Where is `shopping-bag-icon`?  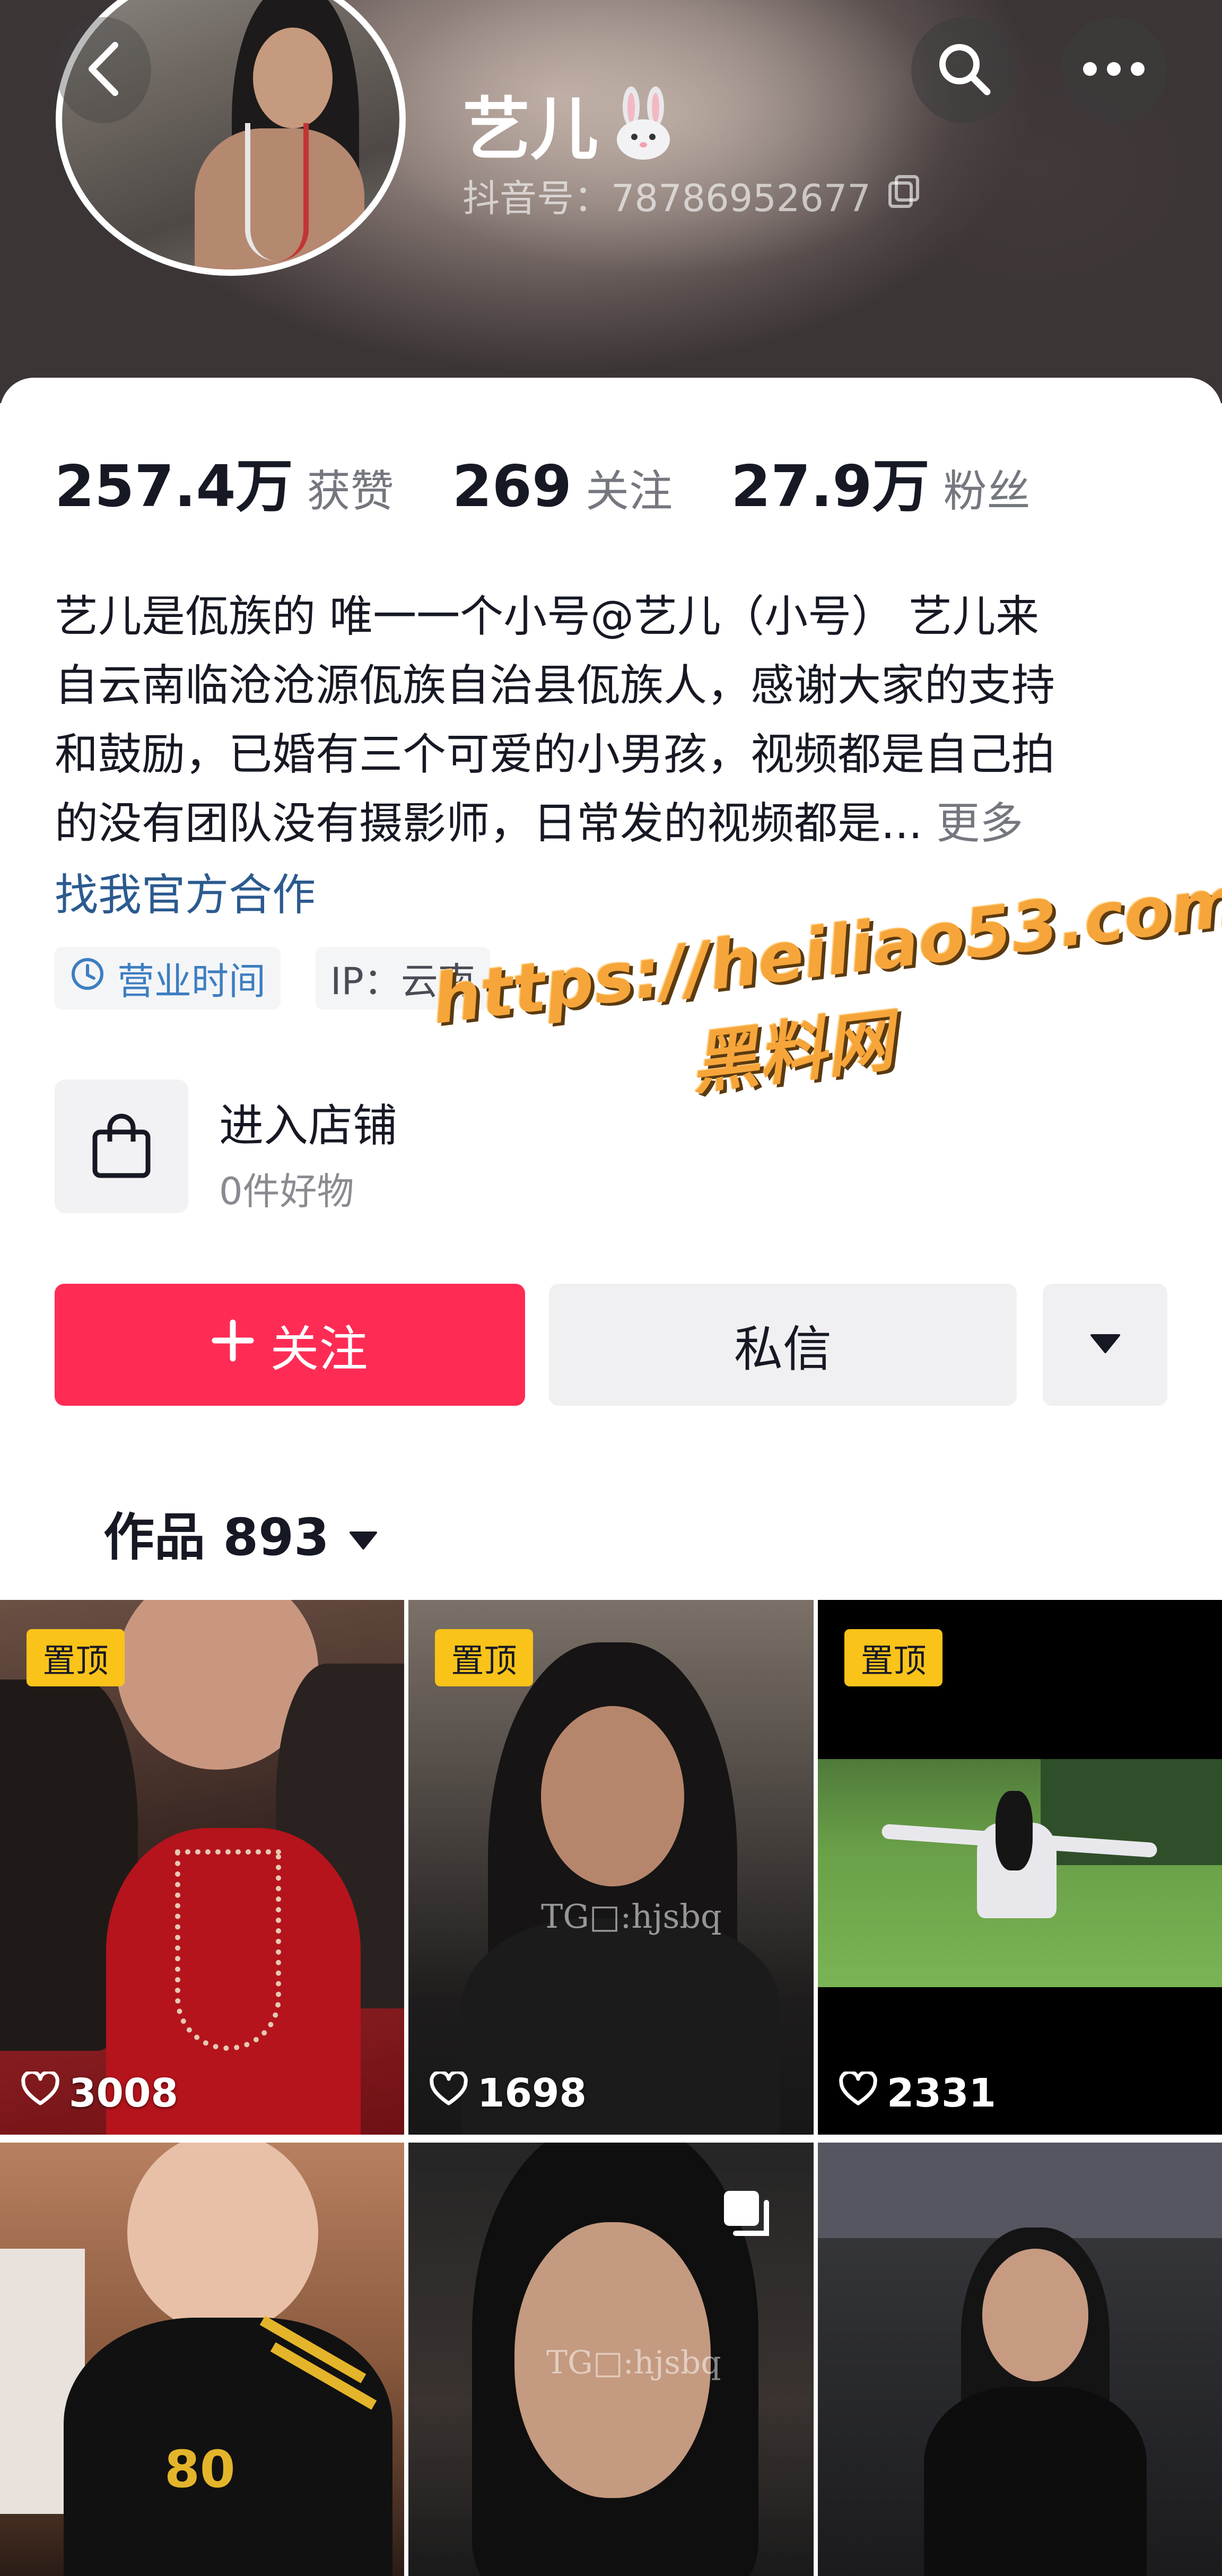
shopping-bag-icon is located at coordinates (121, 1147).